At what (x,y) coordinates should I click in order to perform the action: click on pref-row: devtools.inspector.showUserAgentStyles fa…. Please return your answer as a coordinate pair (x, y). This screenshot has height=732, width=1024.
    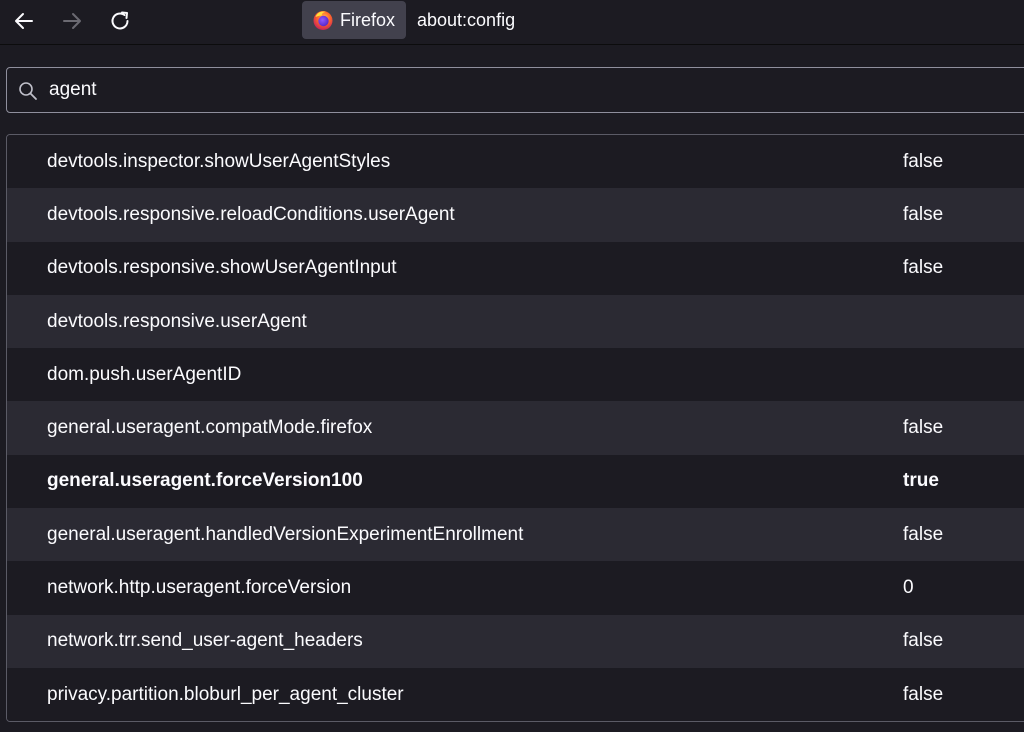
    Looking at the image, I should click on (515, 162).